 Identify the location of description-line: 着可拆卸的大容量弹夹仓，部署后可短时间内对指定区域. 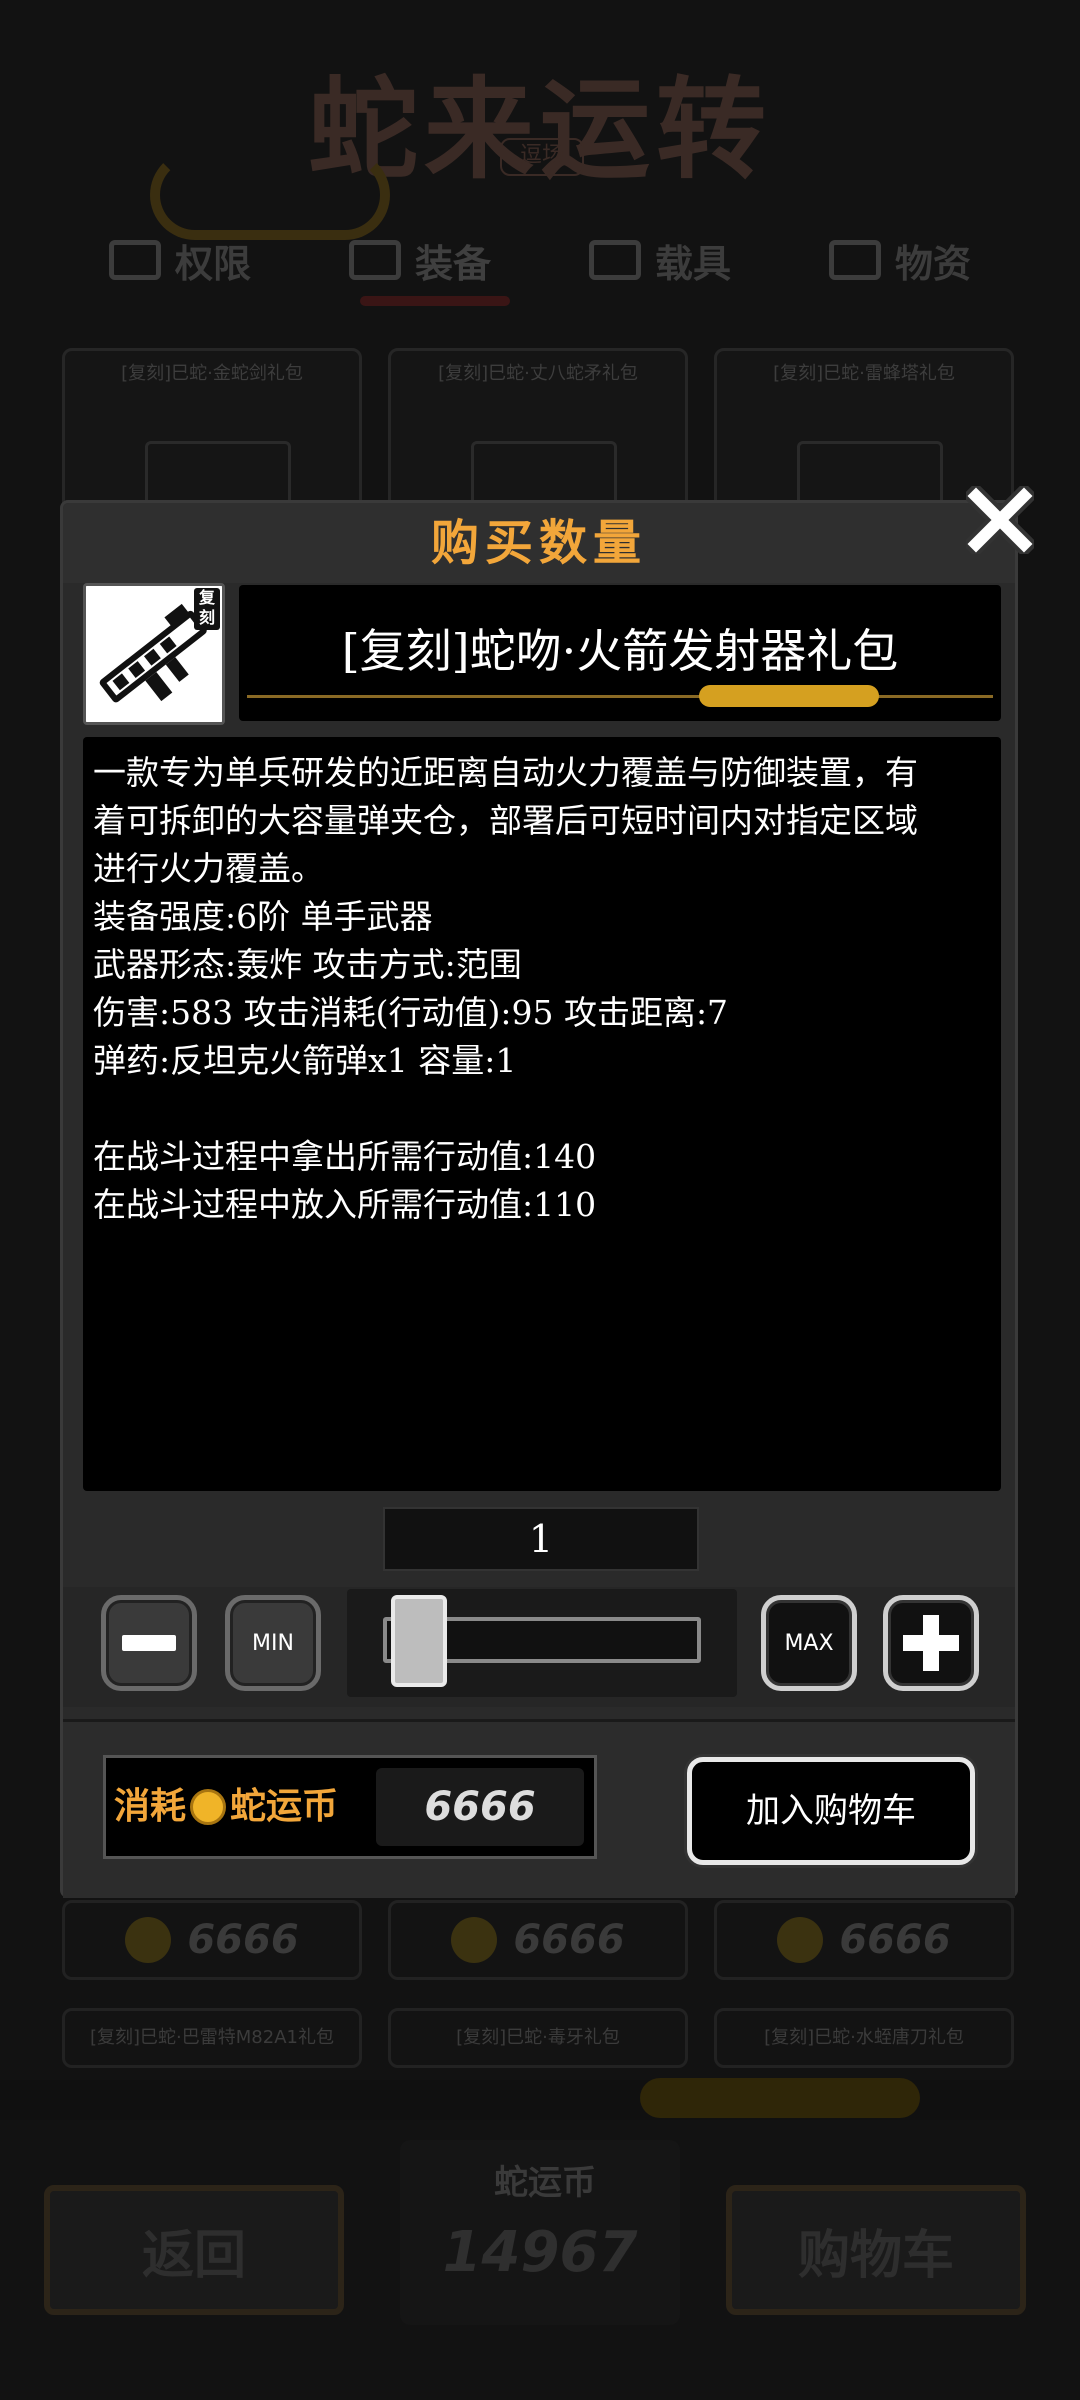
(505, 820).